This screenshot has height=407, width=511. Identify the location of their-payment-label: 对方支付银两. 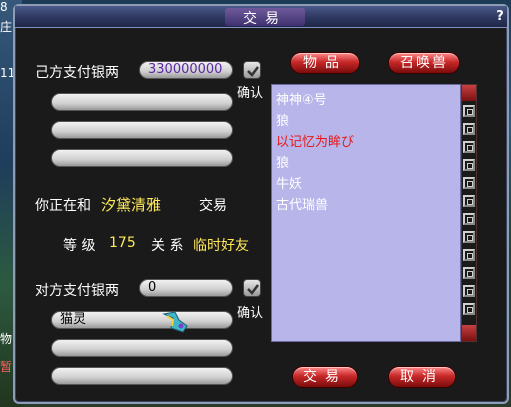
(77, 291).